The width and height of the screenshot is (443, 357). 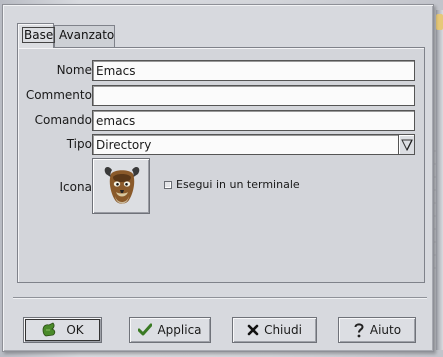 What do you see at coordinates (220, 298) in the screenshot?
I see `button-separator` at bounding box center [220, 298].